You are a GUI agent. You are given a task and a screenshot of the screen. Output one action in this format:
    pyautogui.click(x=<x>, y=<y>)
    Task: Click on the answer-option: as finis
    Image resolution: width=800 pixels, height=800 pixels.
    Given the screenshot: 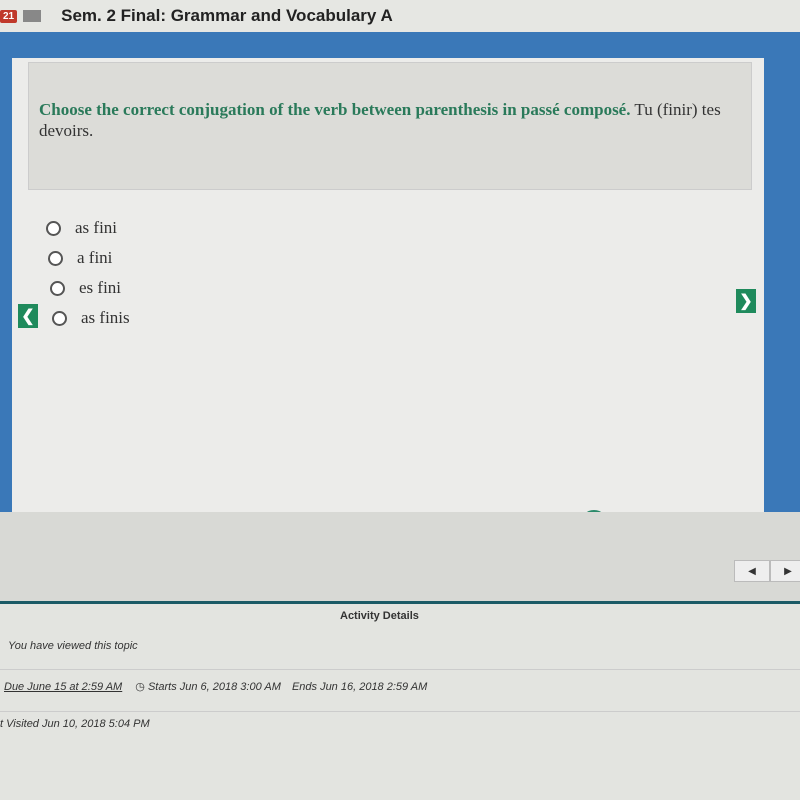 What is the action you would take?
    pyautogui.click(x=91, y=318)
    